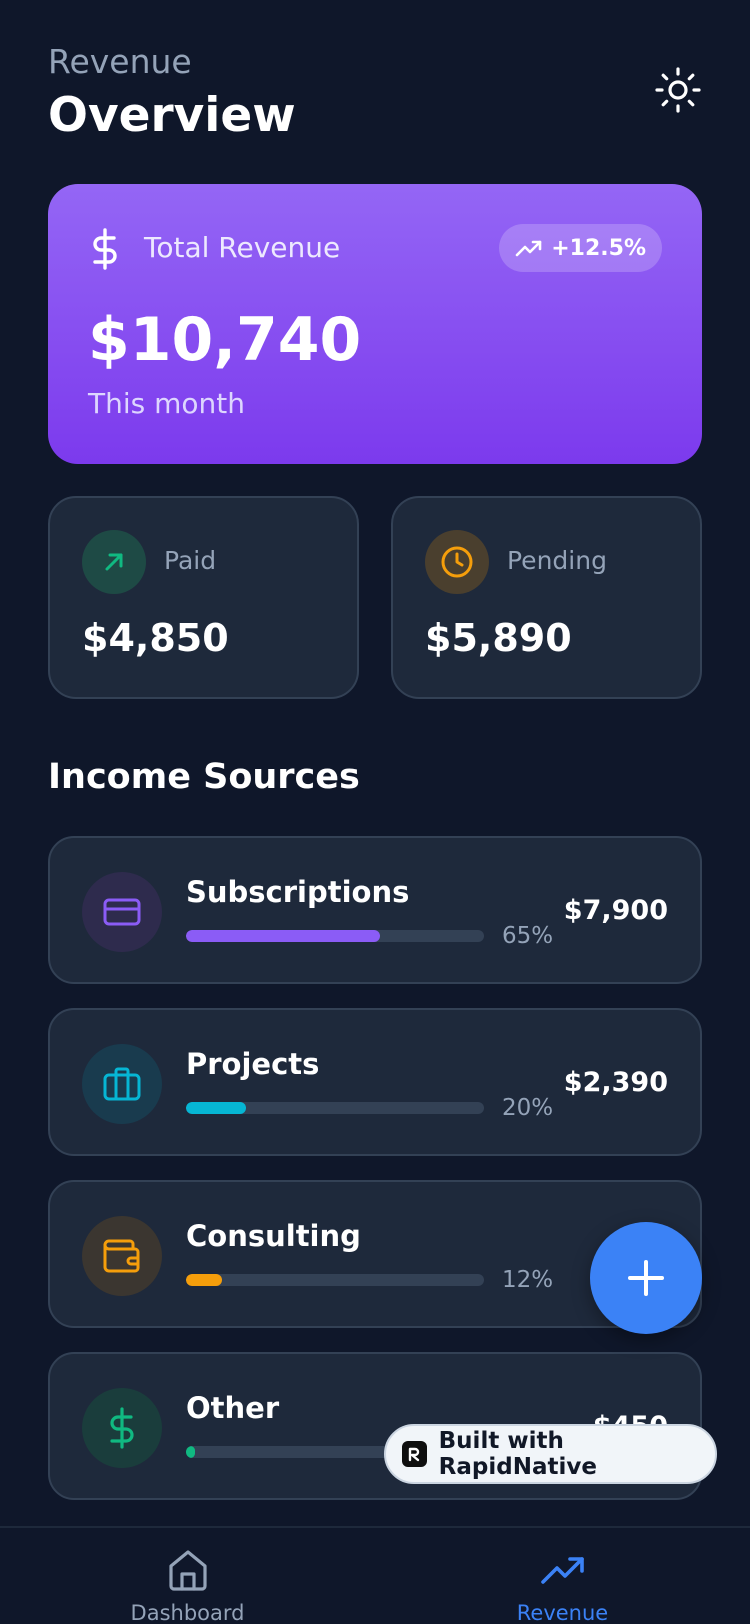 Image resolution: width=750 pixels, height=1624 pixels. Describe the element at coordinates (190, 560) in the screenshot. I see `paid-label: Paid` at that location.